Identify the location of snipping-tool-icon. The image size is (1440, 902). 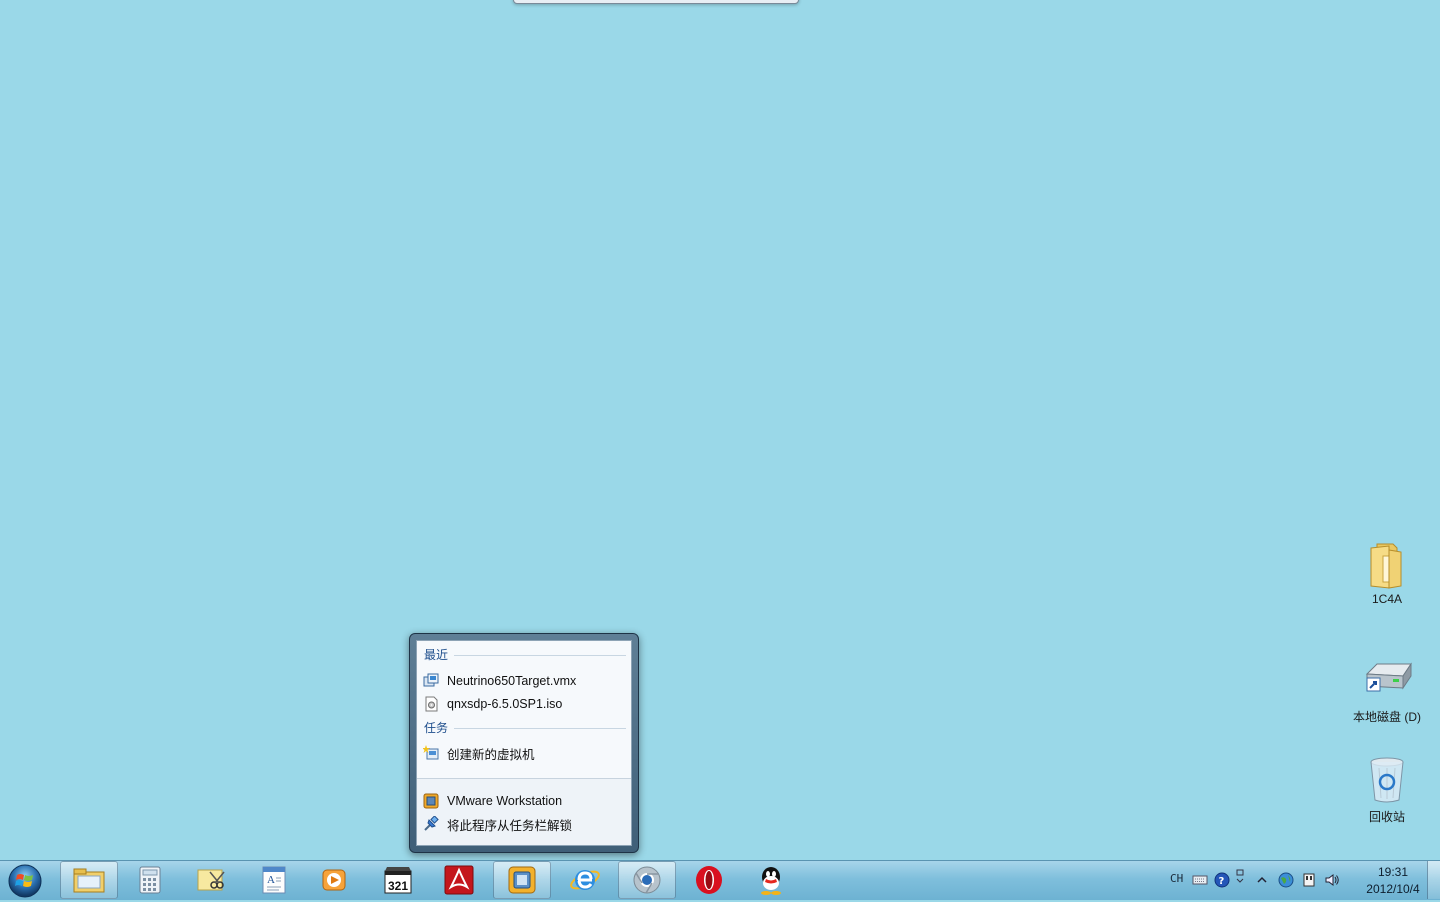
(211, 880).